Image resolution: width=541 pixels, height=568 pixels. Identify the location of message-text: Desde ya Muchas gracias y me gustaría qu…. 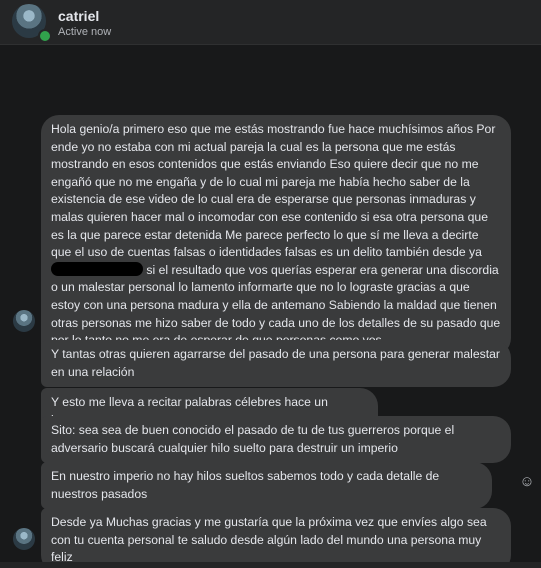
(269, 540).